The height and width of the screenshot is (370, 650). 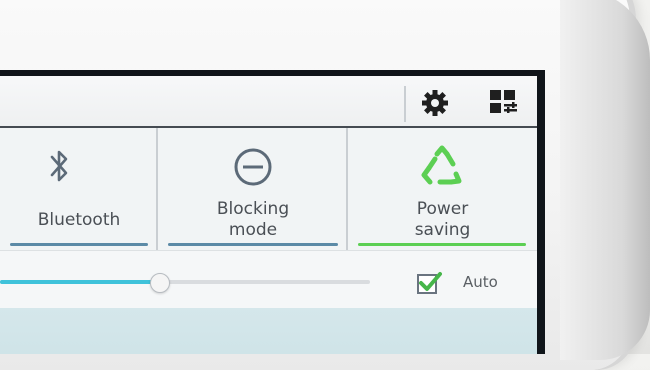 I want to click on gear-icon, so click(x=435, y=103).